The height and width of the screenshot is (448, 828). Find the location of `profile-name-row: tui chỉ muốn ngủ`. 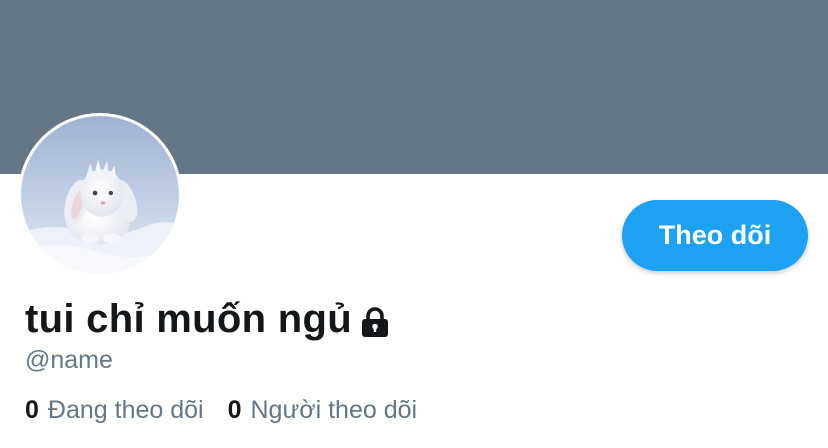

profile-name-row: tui chỉ muốn ngủ is located at coordinates (208, 319).